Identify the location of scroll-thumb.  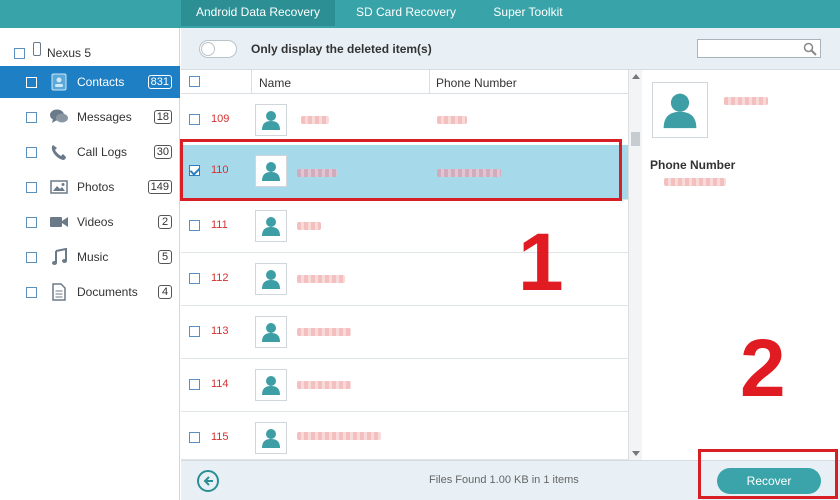
(635, 139).